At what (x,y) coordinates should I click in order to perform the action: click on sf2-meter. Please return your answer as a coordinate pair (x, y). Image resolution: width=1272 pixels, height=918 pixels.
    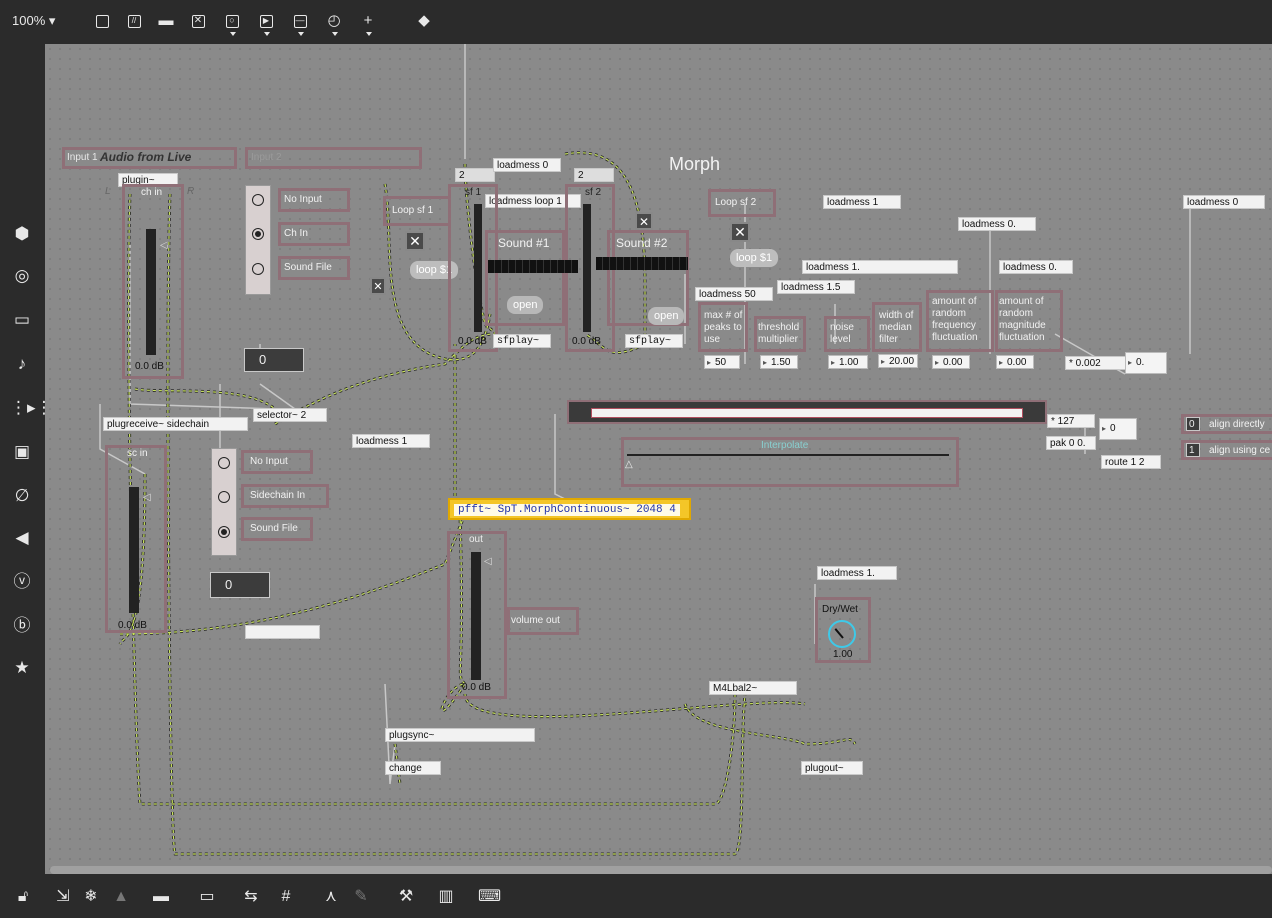
    Looking at the image, I should click on (587, 268).